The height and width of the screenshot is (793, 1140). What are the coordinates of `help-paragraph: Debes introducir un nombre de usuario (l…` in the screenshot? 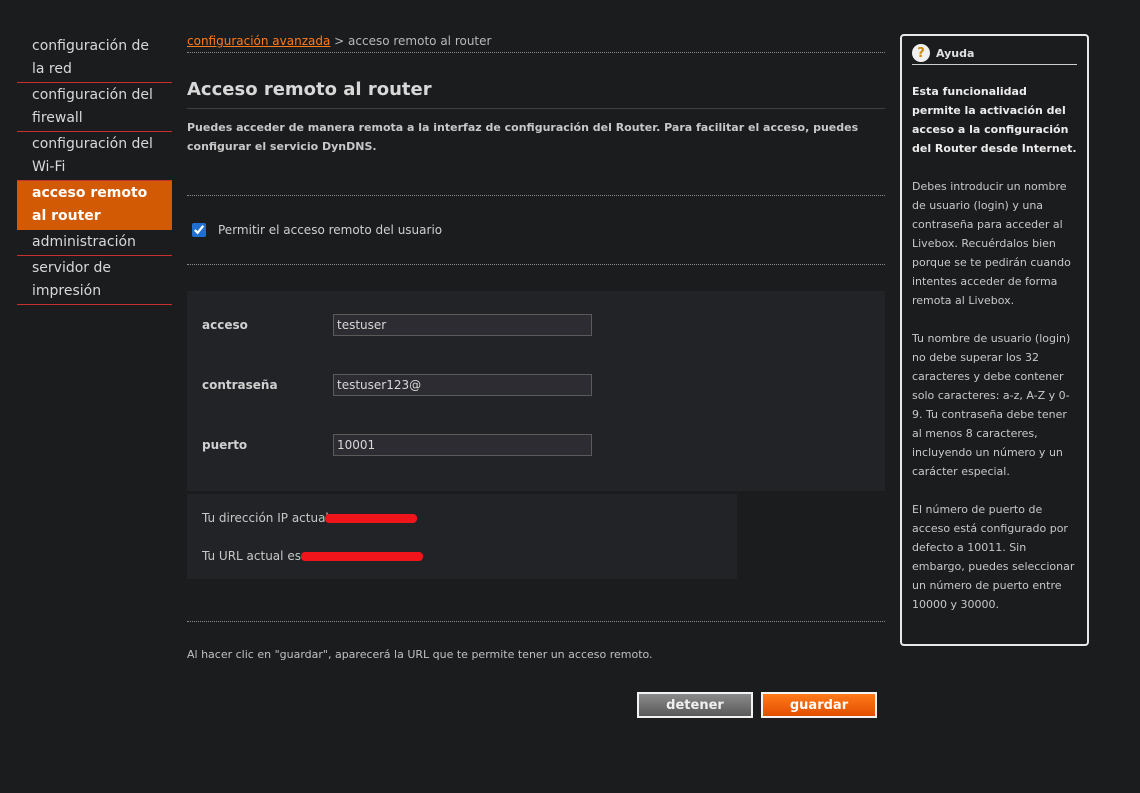 It's located at (991, 243).